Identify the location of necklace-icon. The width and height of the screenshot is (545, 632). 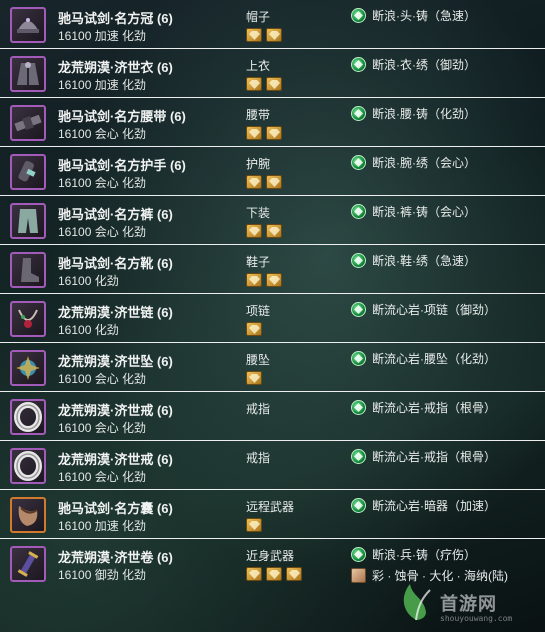
(28, 319).